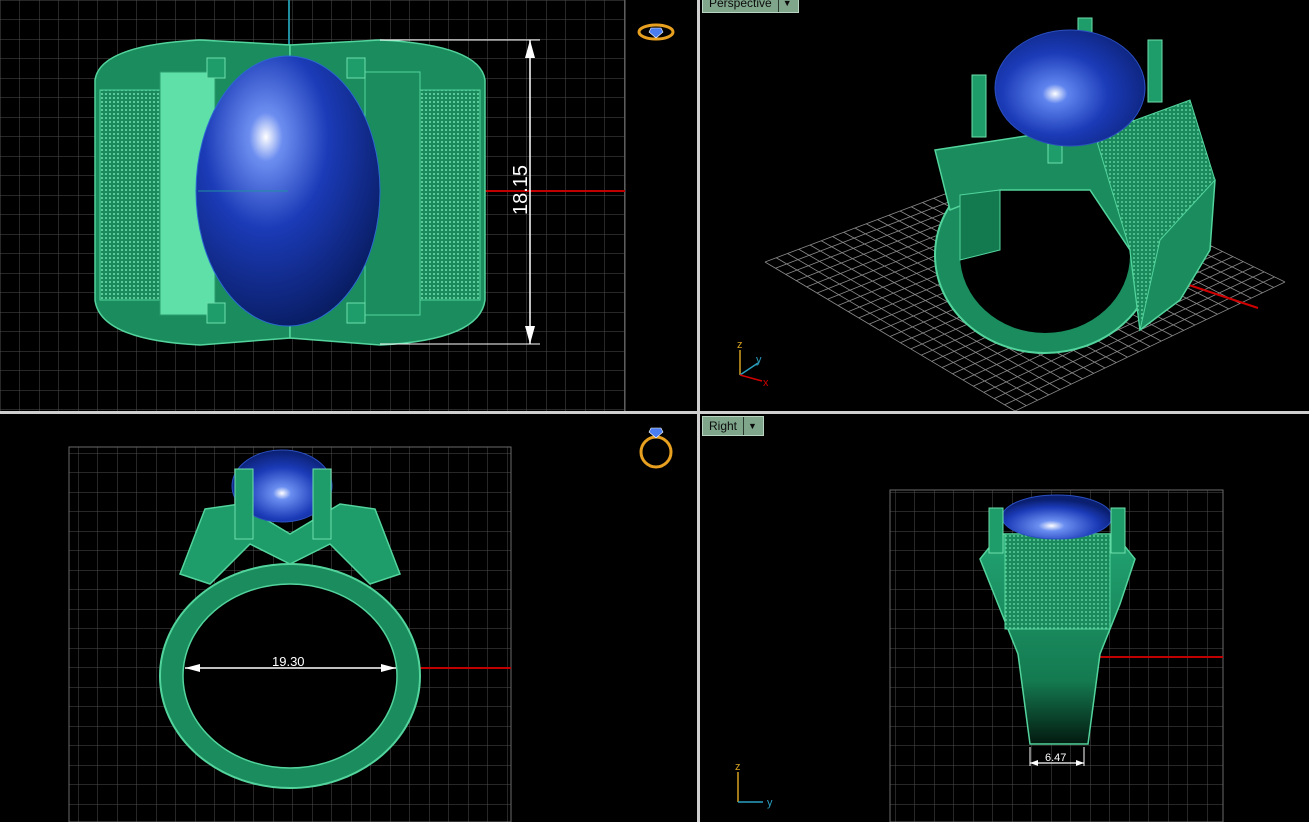 This screenshot has height=822, width=1309. What do you see at coordinates (290, 192) in the screenshot?
I see `ring-model-top` at bounding box center [290, 192].